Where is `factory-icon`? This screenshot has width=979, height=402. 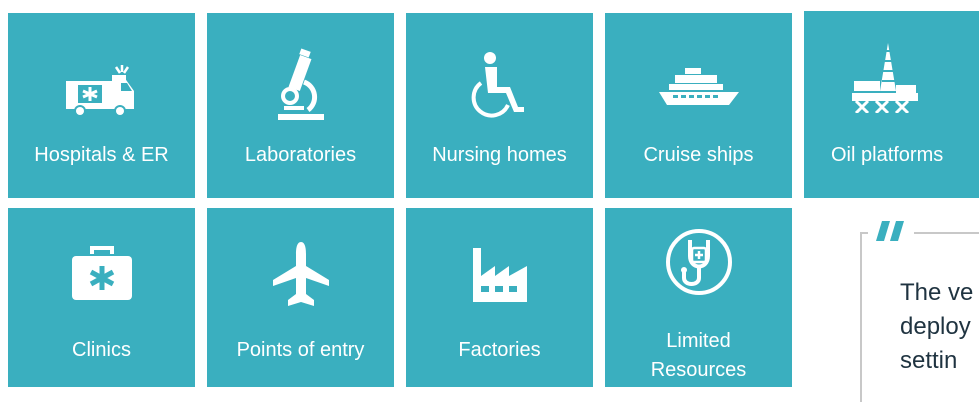
factory-icon is located at coordinates (499, 275).